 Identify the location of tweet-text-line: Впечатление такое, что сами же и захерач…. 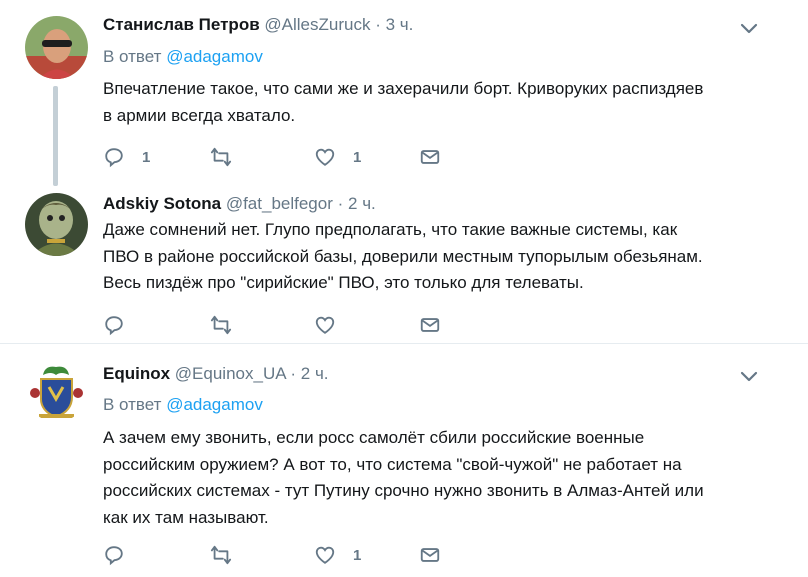
(403, 88).